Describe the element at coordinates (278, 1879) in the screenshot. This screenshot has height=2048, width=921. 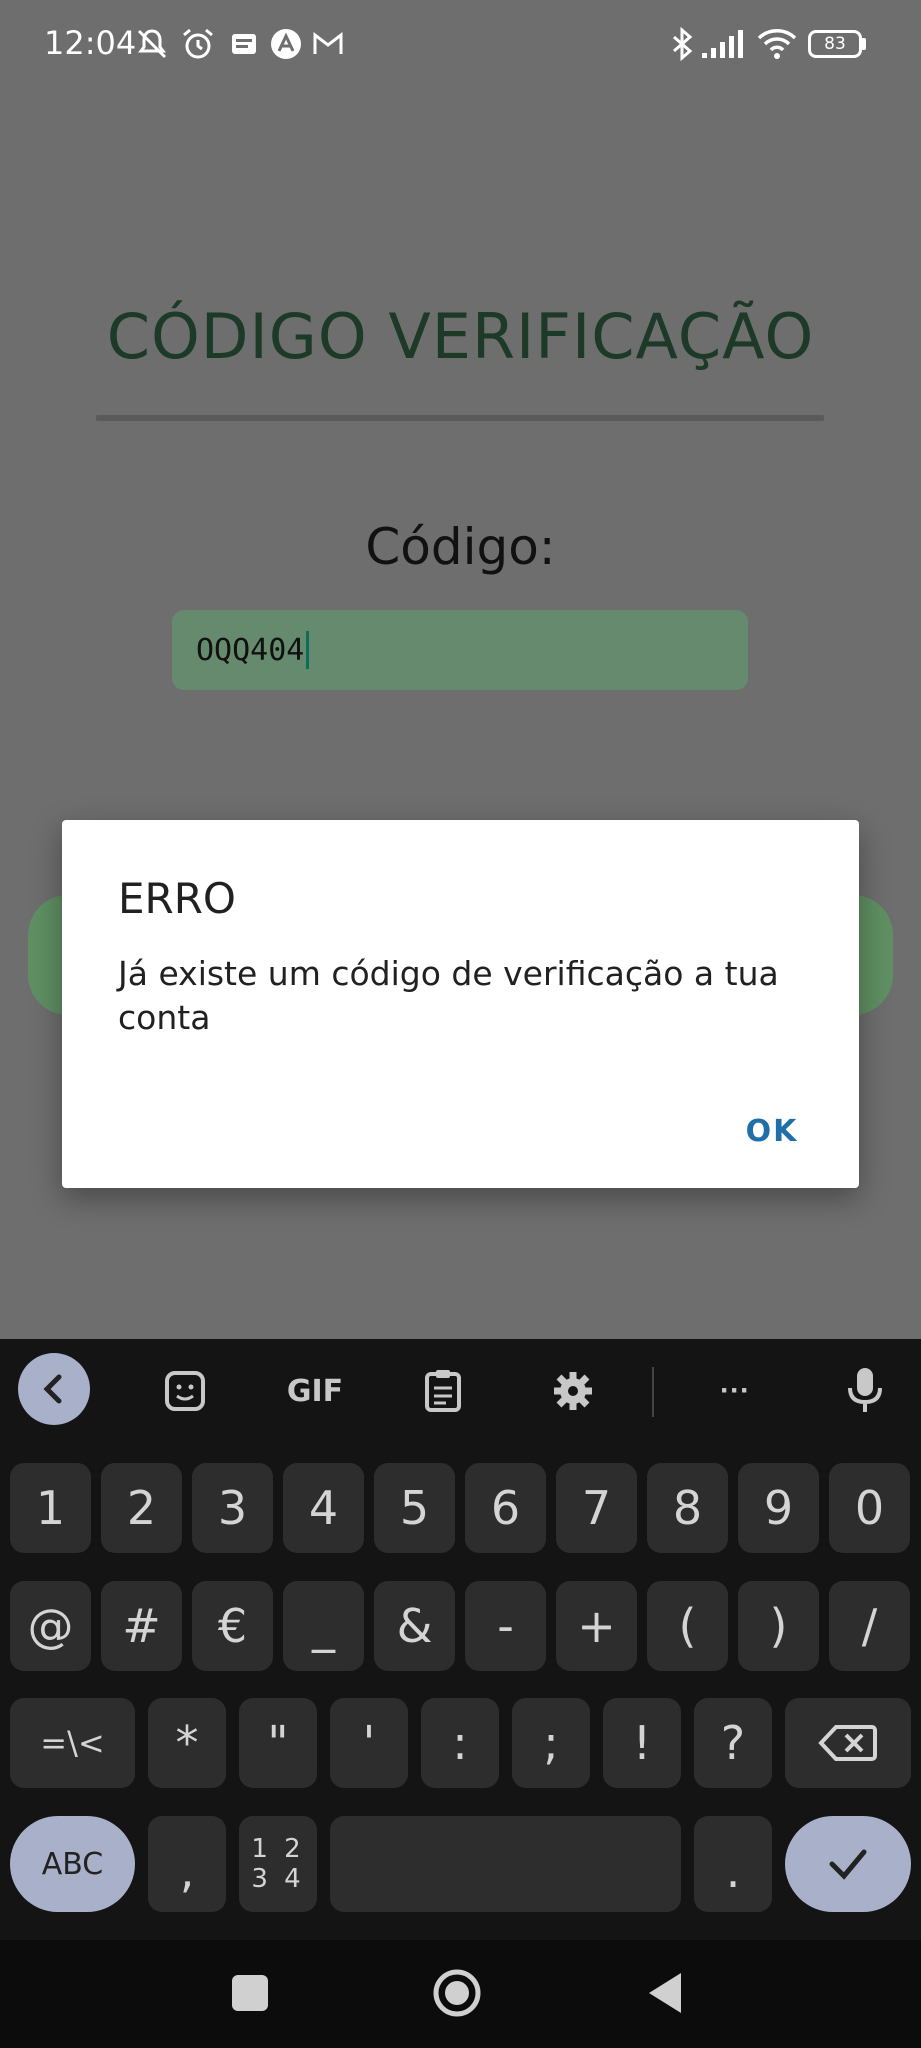
I see `numpad-switch-bottom: 3 4` at that location.